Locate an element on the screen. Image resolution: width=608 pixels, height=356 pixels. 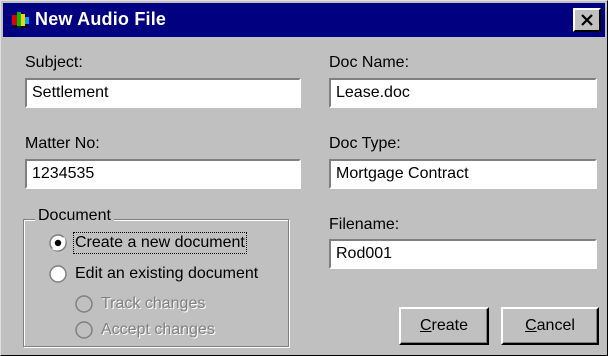
create-button-label: Create is located at coordinates (444, 325).